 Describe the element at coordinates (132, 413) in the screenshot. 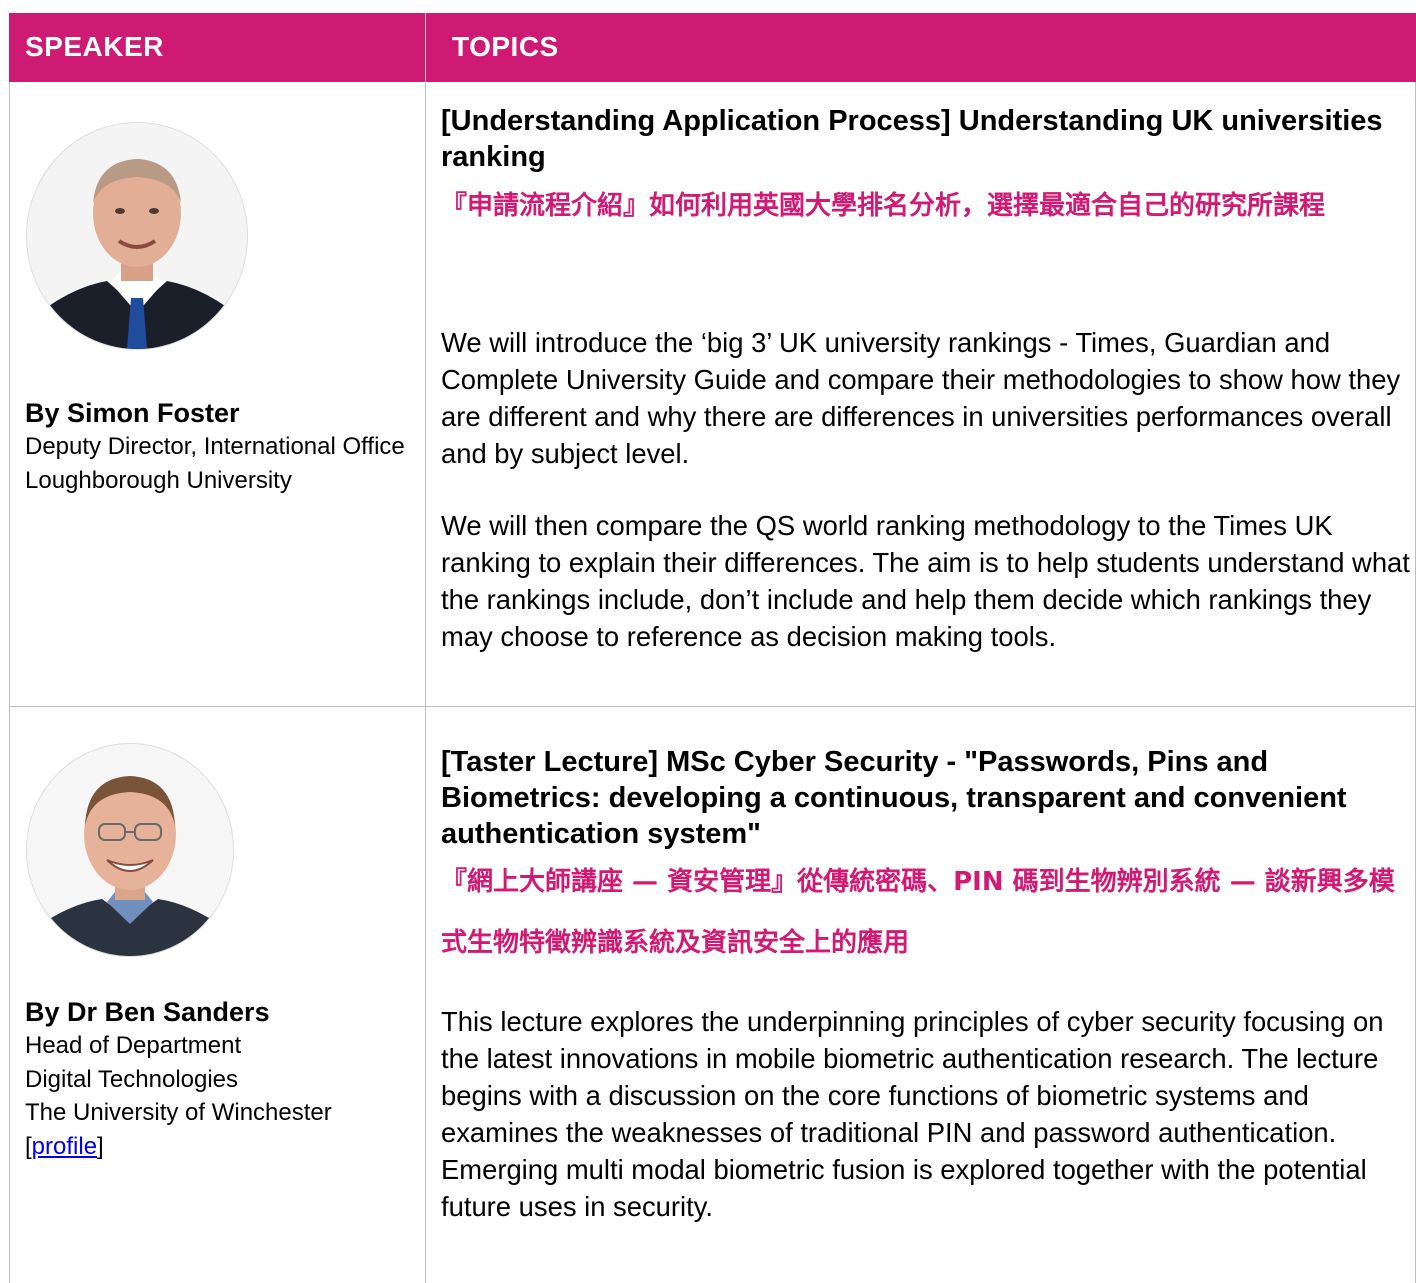

I see `speaker-name: By Simon Foster` at that location.